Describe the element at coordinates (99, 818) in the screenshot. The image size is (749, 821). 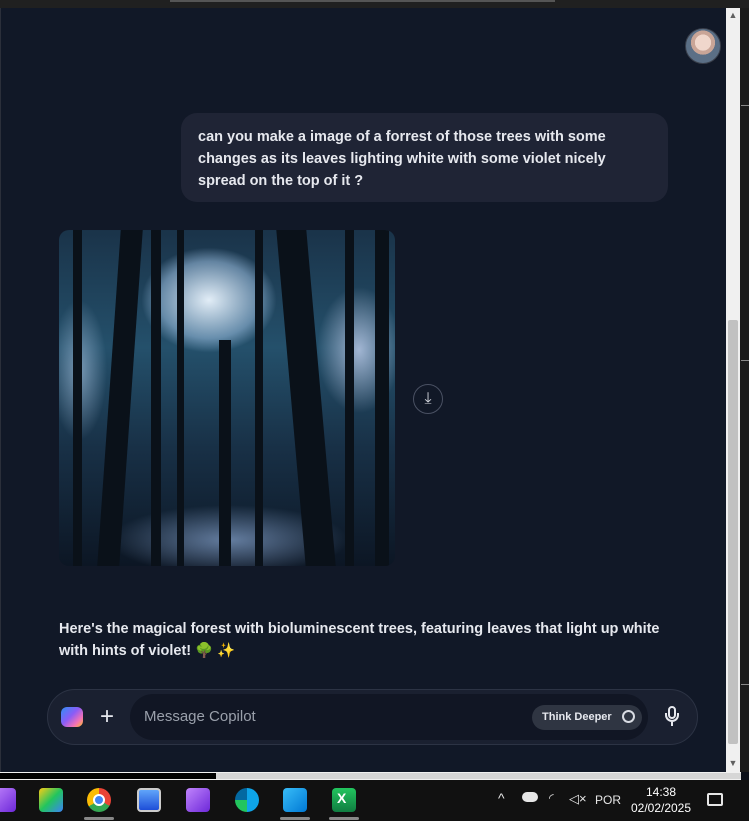
I see `chrome-active-indicator` at that location.